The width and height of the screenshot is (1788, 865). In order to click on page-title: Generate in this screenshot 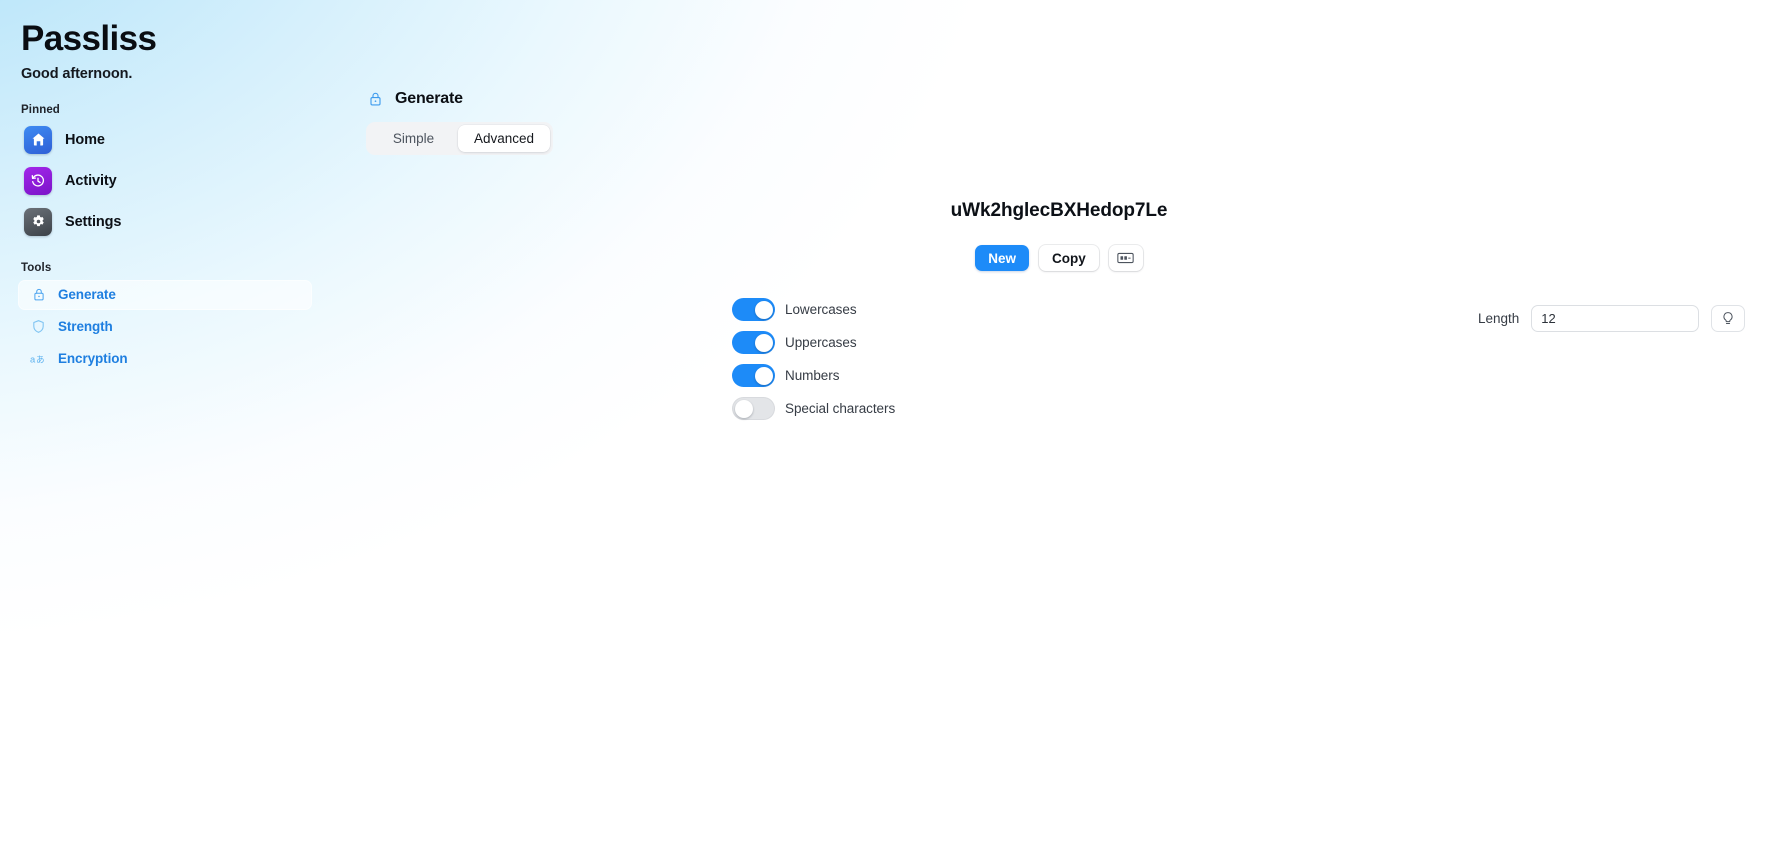, I will do `click(429, 98)`.